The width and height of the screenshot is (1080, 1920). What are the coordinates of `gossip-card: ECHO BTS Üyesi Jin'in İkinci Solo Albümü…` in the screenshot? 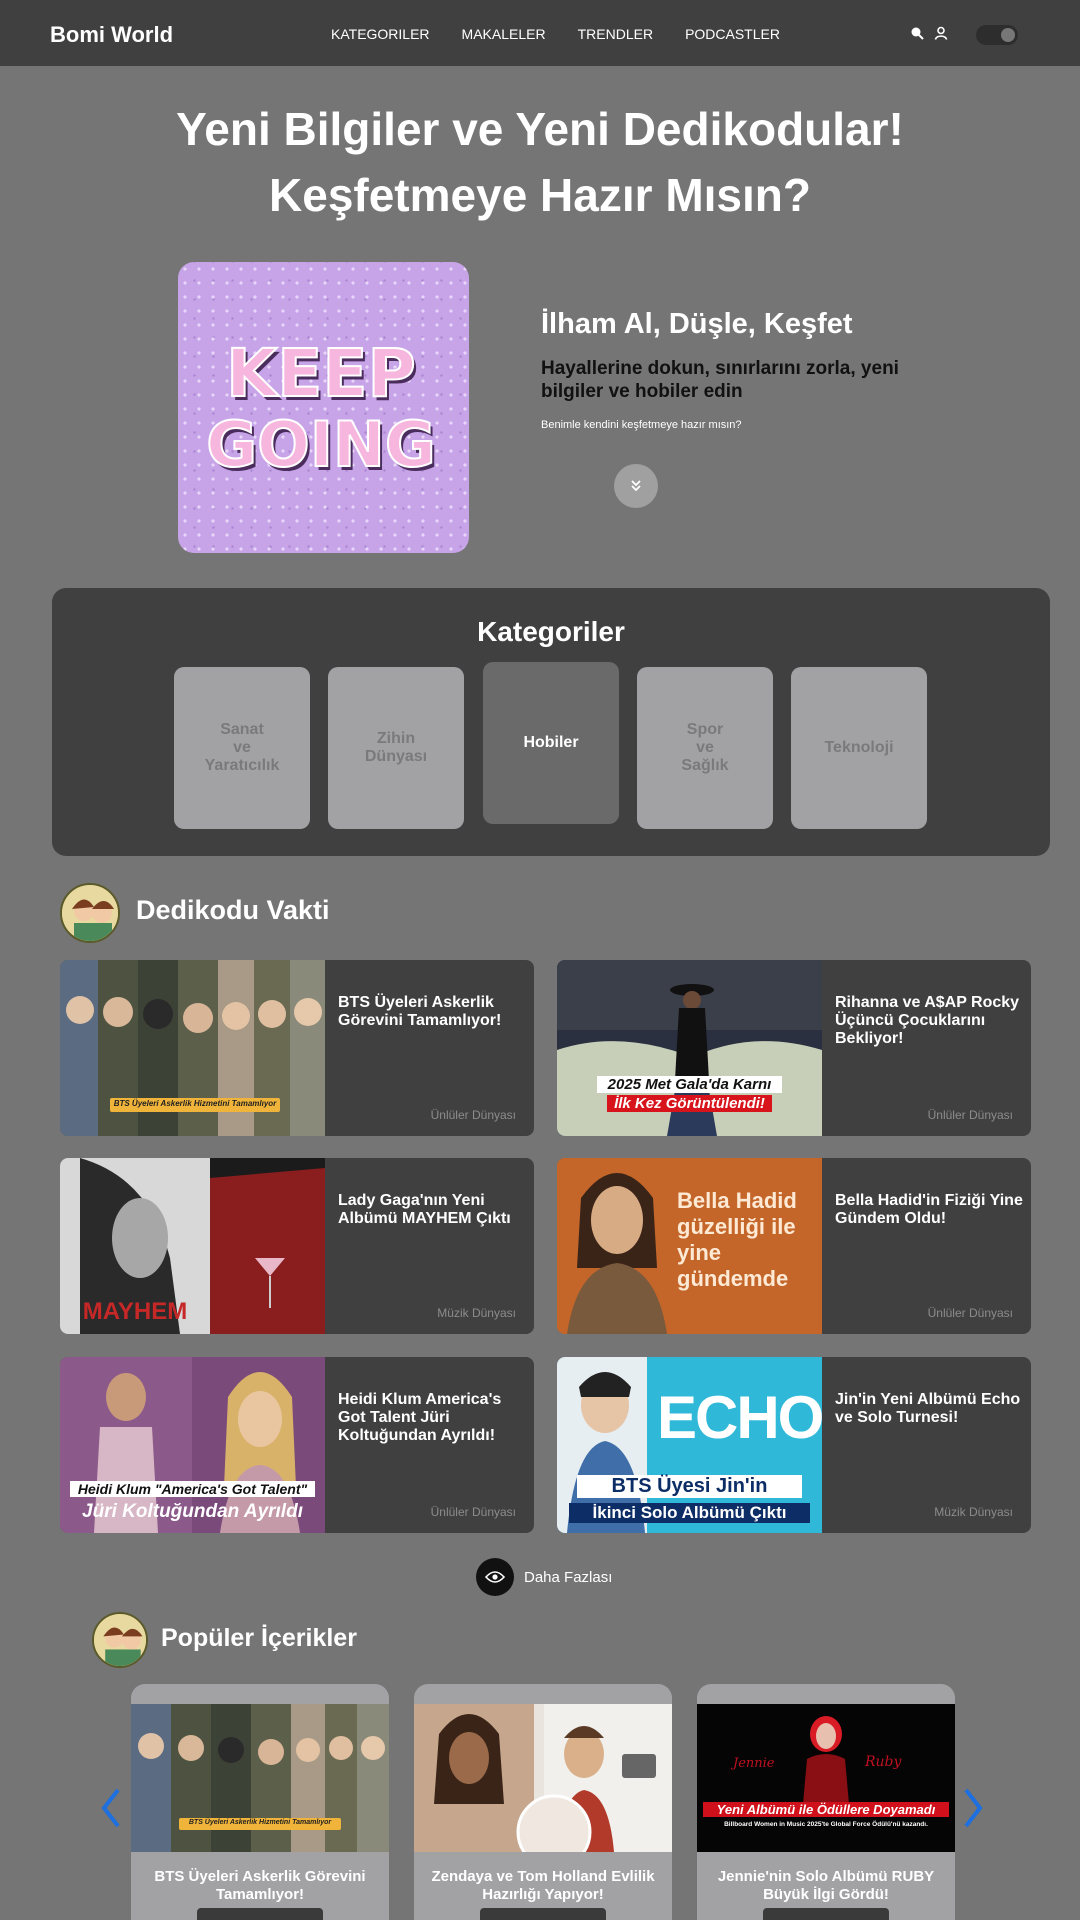 It's located at (794, 1445).